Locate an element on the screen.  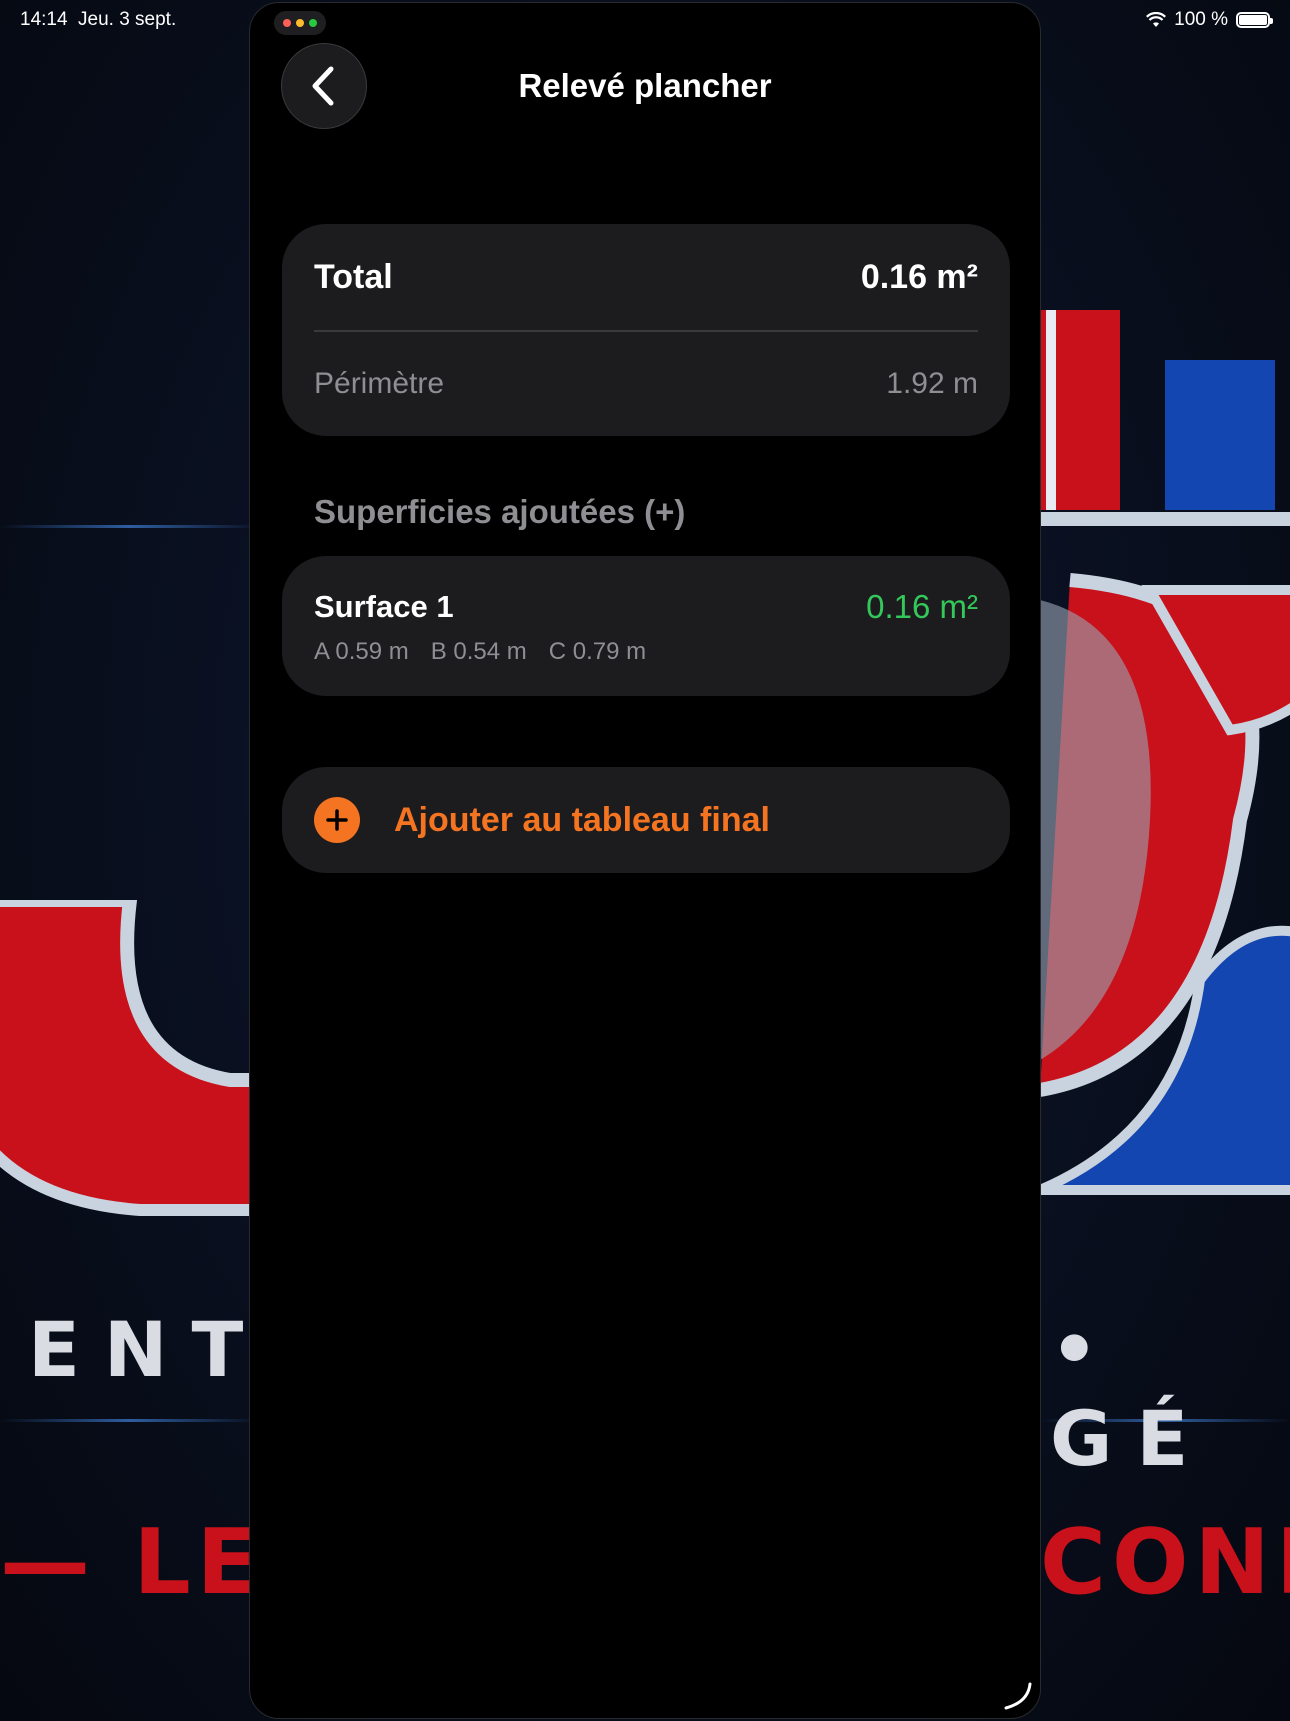
total-label: Total is located at coordinates (353, 276).